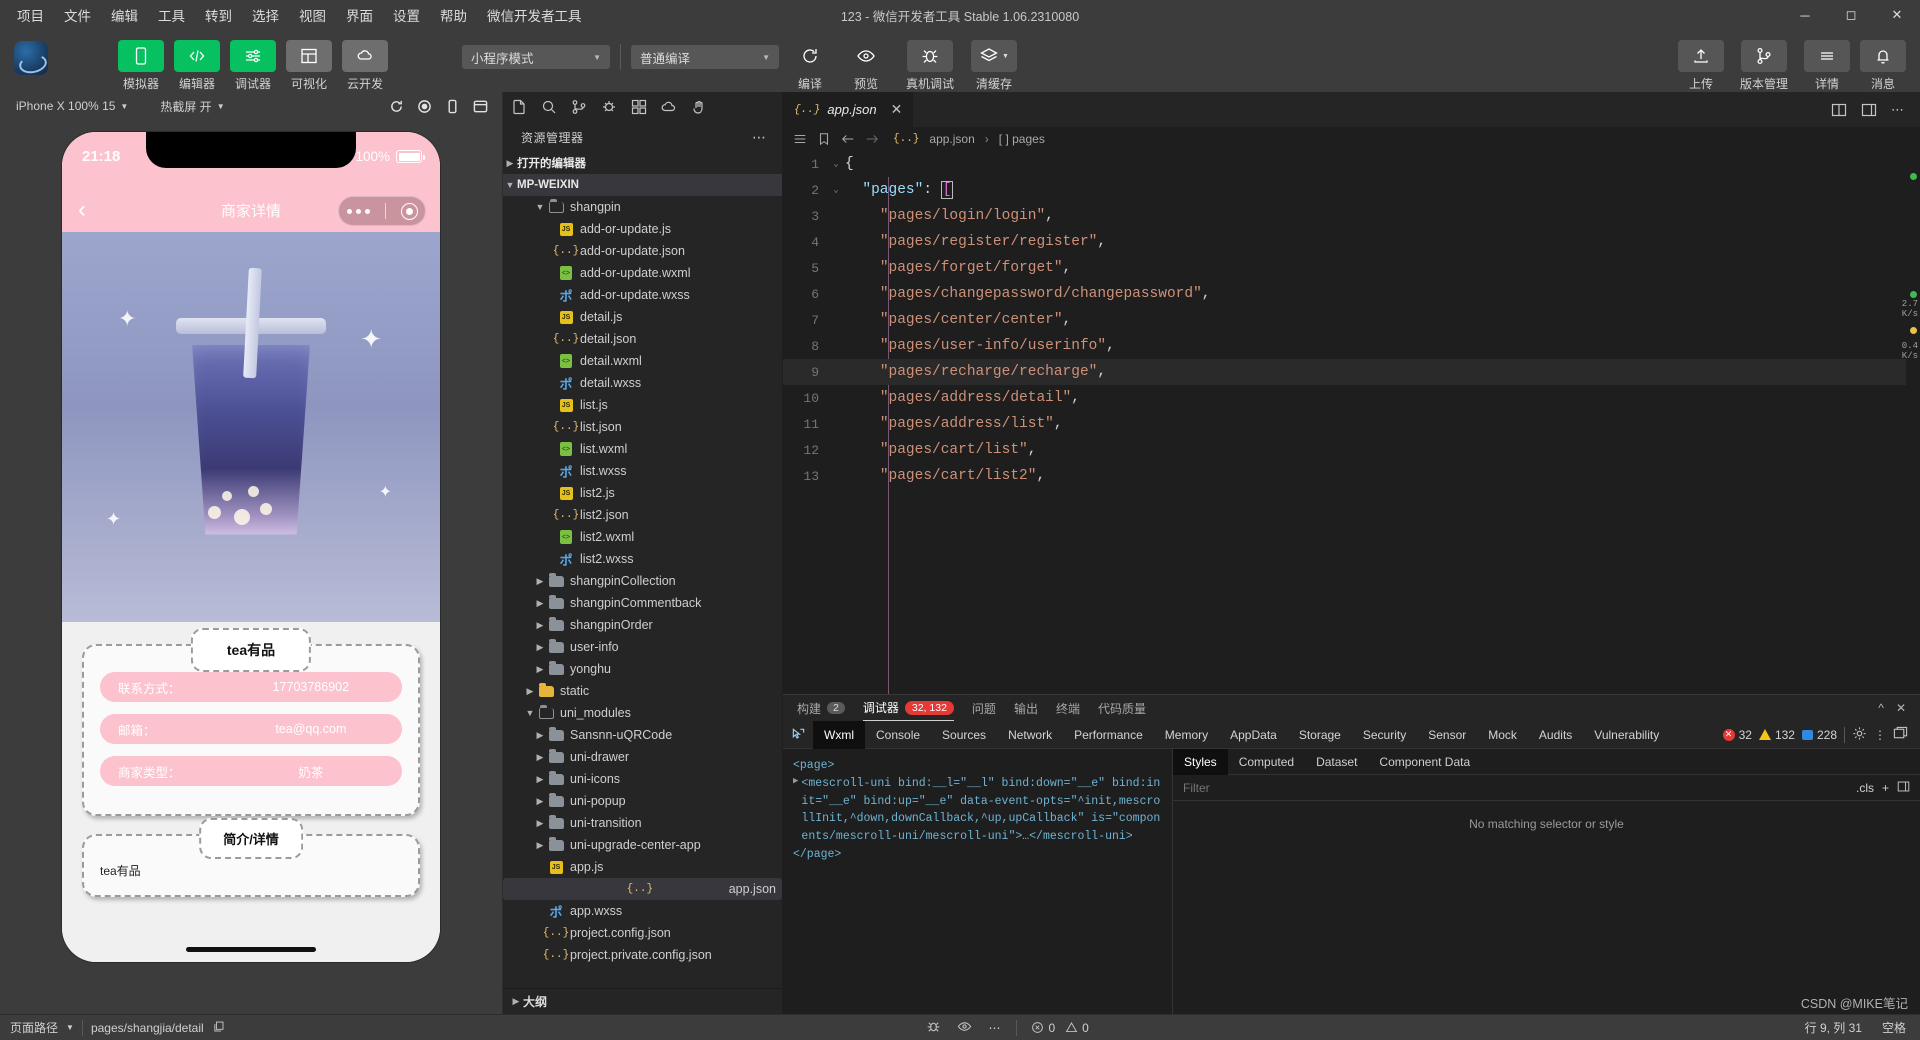 The height and width of the screenshot is (1040, 1920). I want to click on editor-tab-app-json: {..} app.json ✕, so click(849, 109).